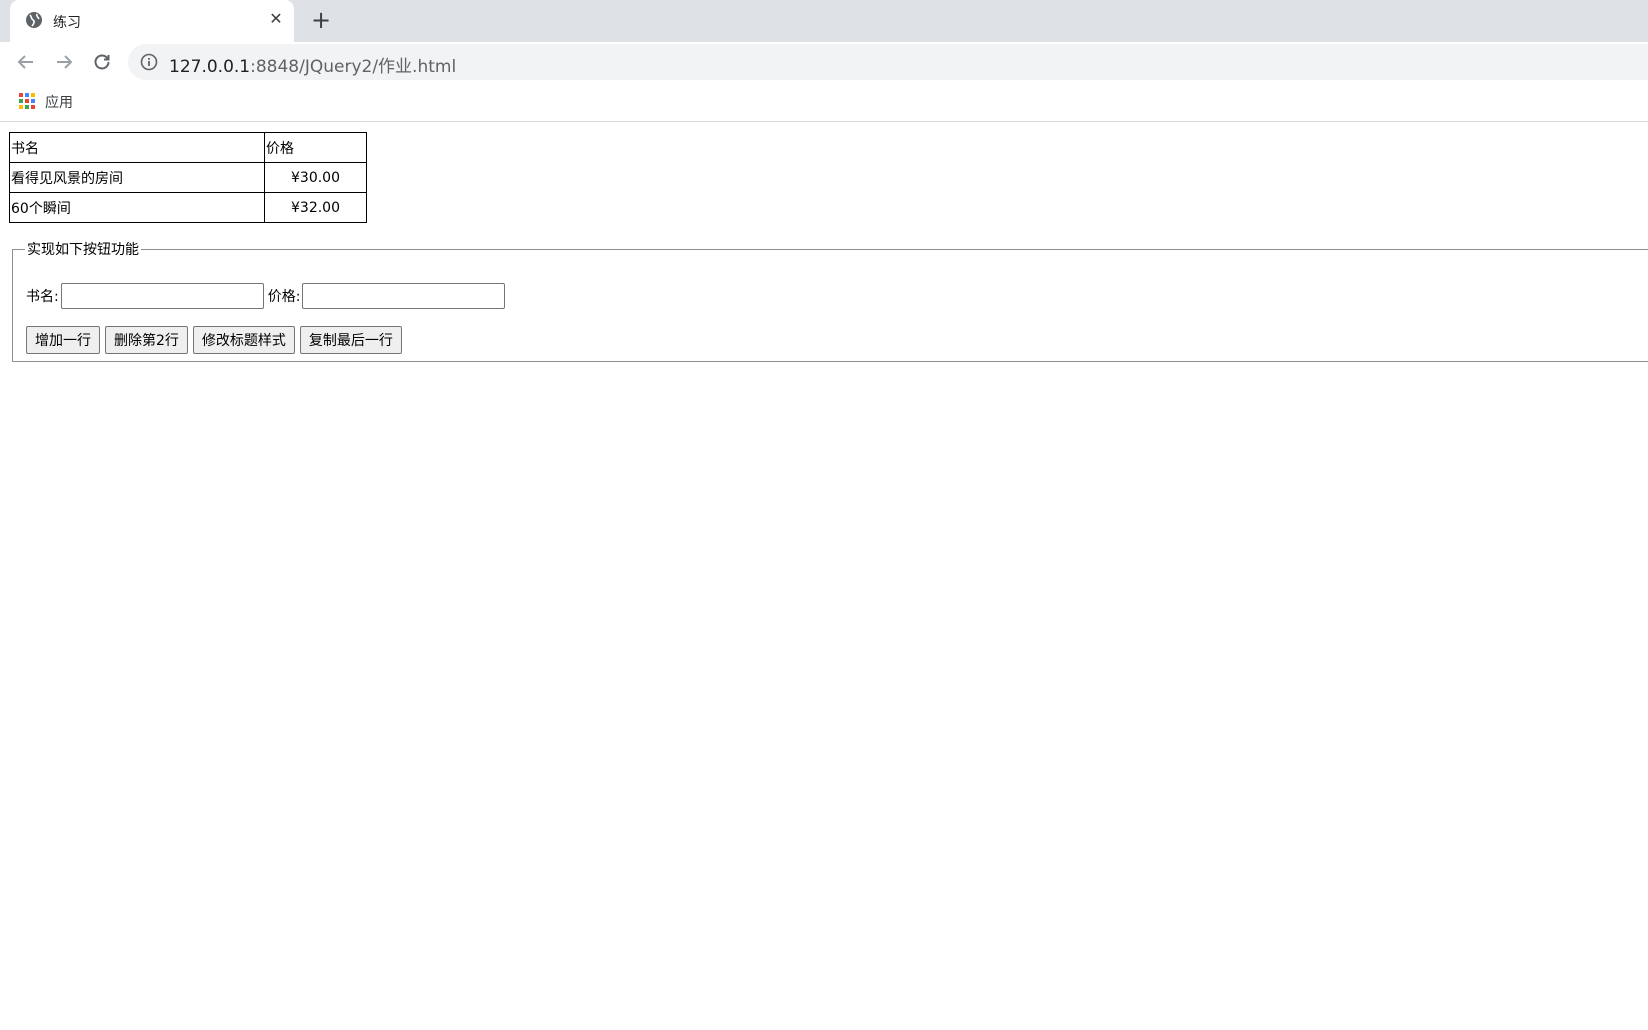  What do you see at coordinates (63, 340) in the screenshot?
I see `add-row-button: 增加一行` at bounding box center [63, 340].